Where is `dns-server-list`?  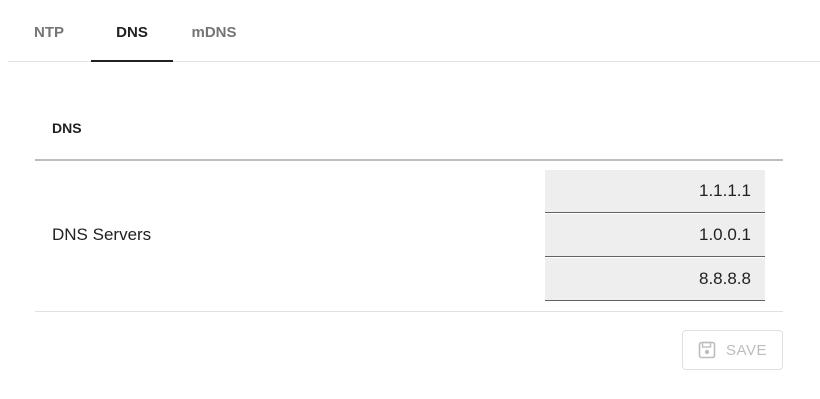 dns-server-list is located at coordinates (655, 236).